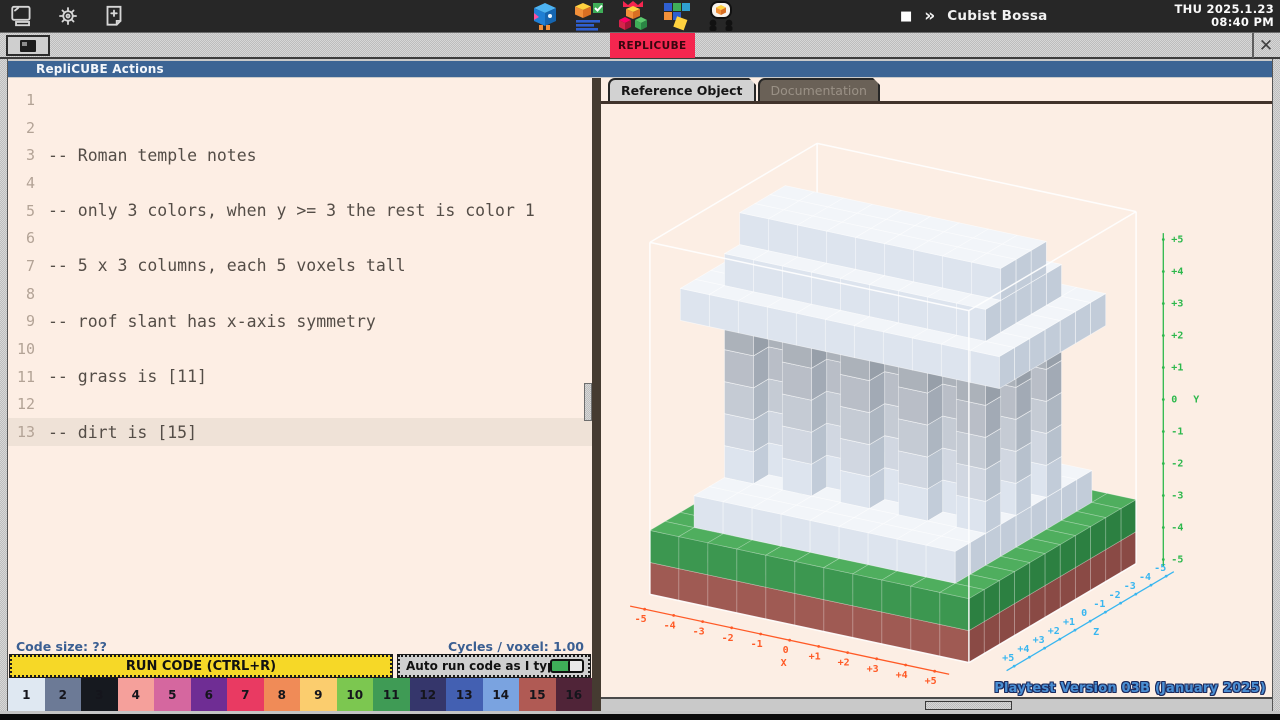 The image size is (1280, 720). I want to click on palette-swatch-14: 14, so click(500, 694).